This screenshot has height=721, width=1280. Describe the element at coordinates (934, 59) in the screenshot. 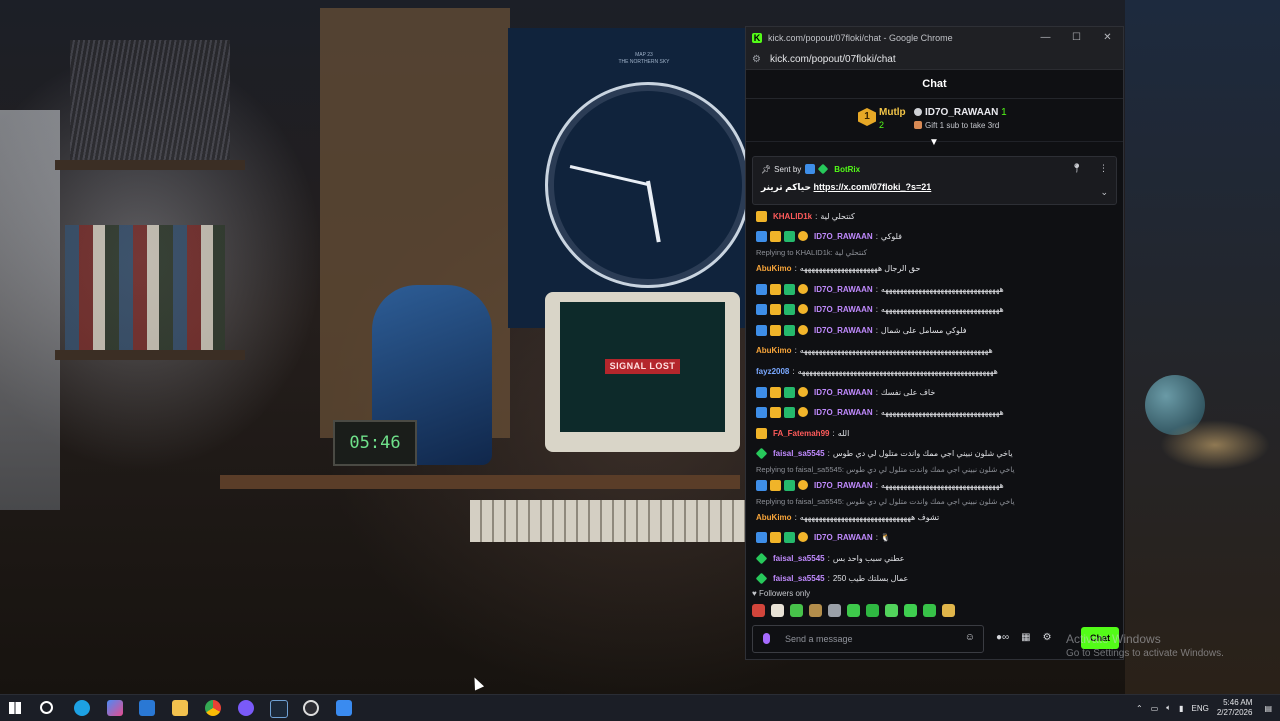

I see `address-bar: ⚙ kick.com/popout/07floki/chat` at that location.